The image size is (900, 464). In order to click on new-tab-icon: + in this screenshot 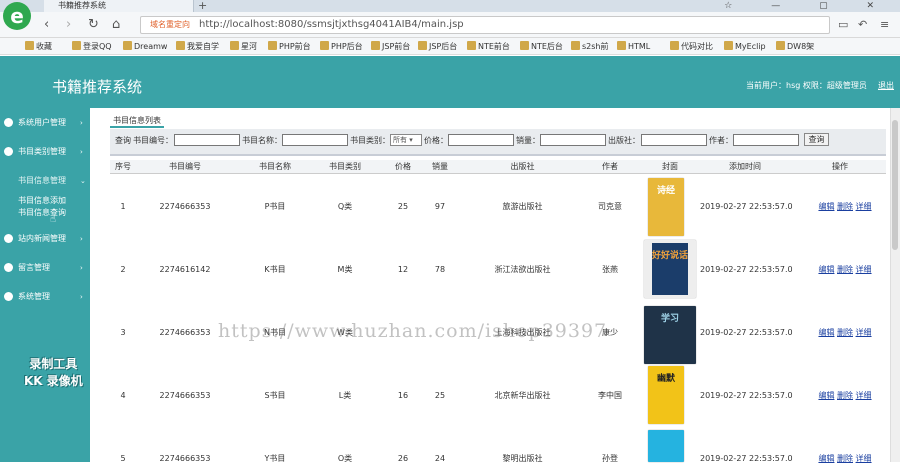, I will do `click(202, 6)`.